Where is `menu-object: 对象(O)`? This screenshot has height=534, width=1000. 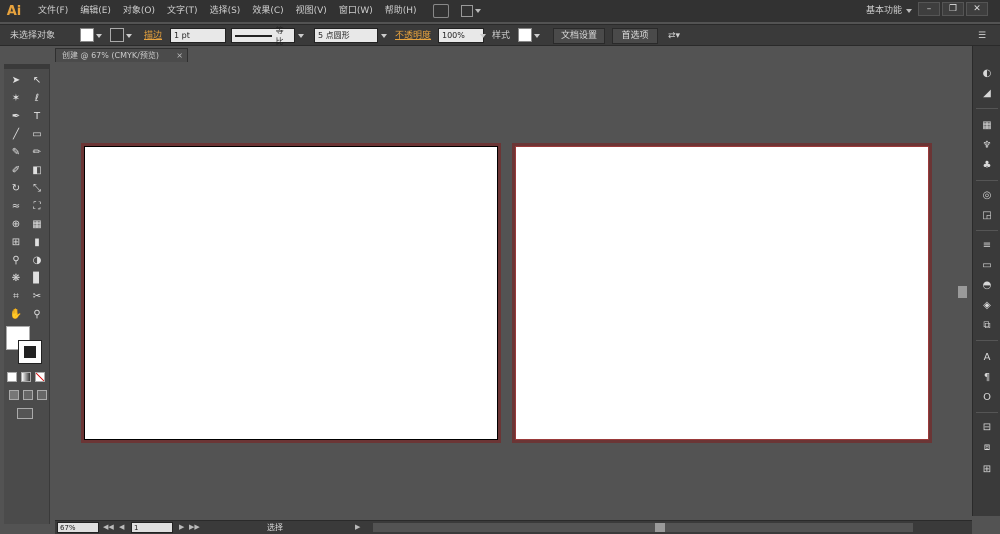 menu-object: 对象(O) is located at coordinates (139, 11).